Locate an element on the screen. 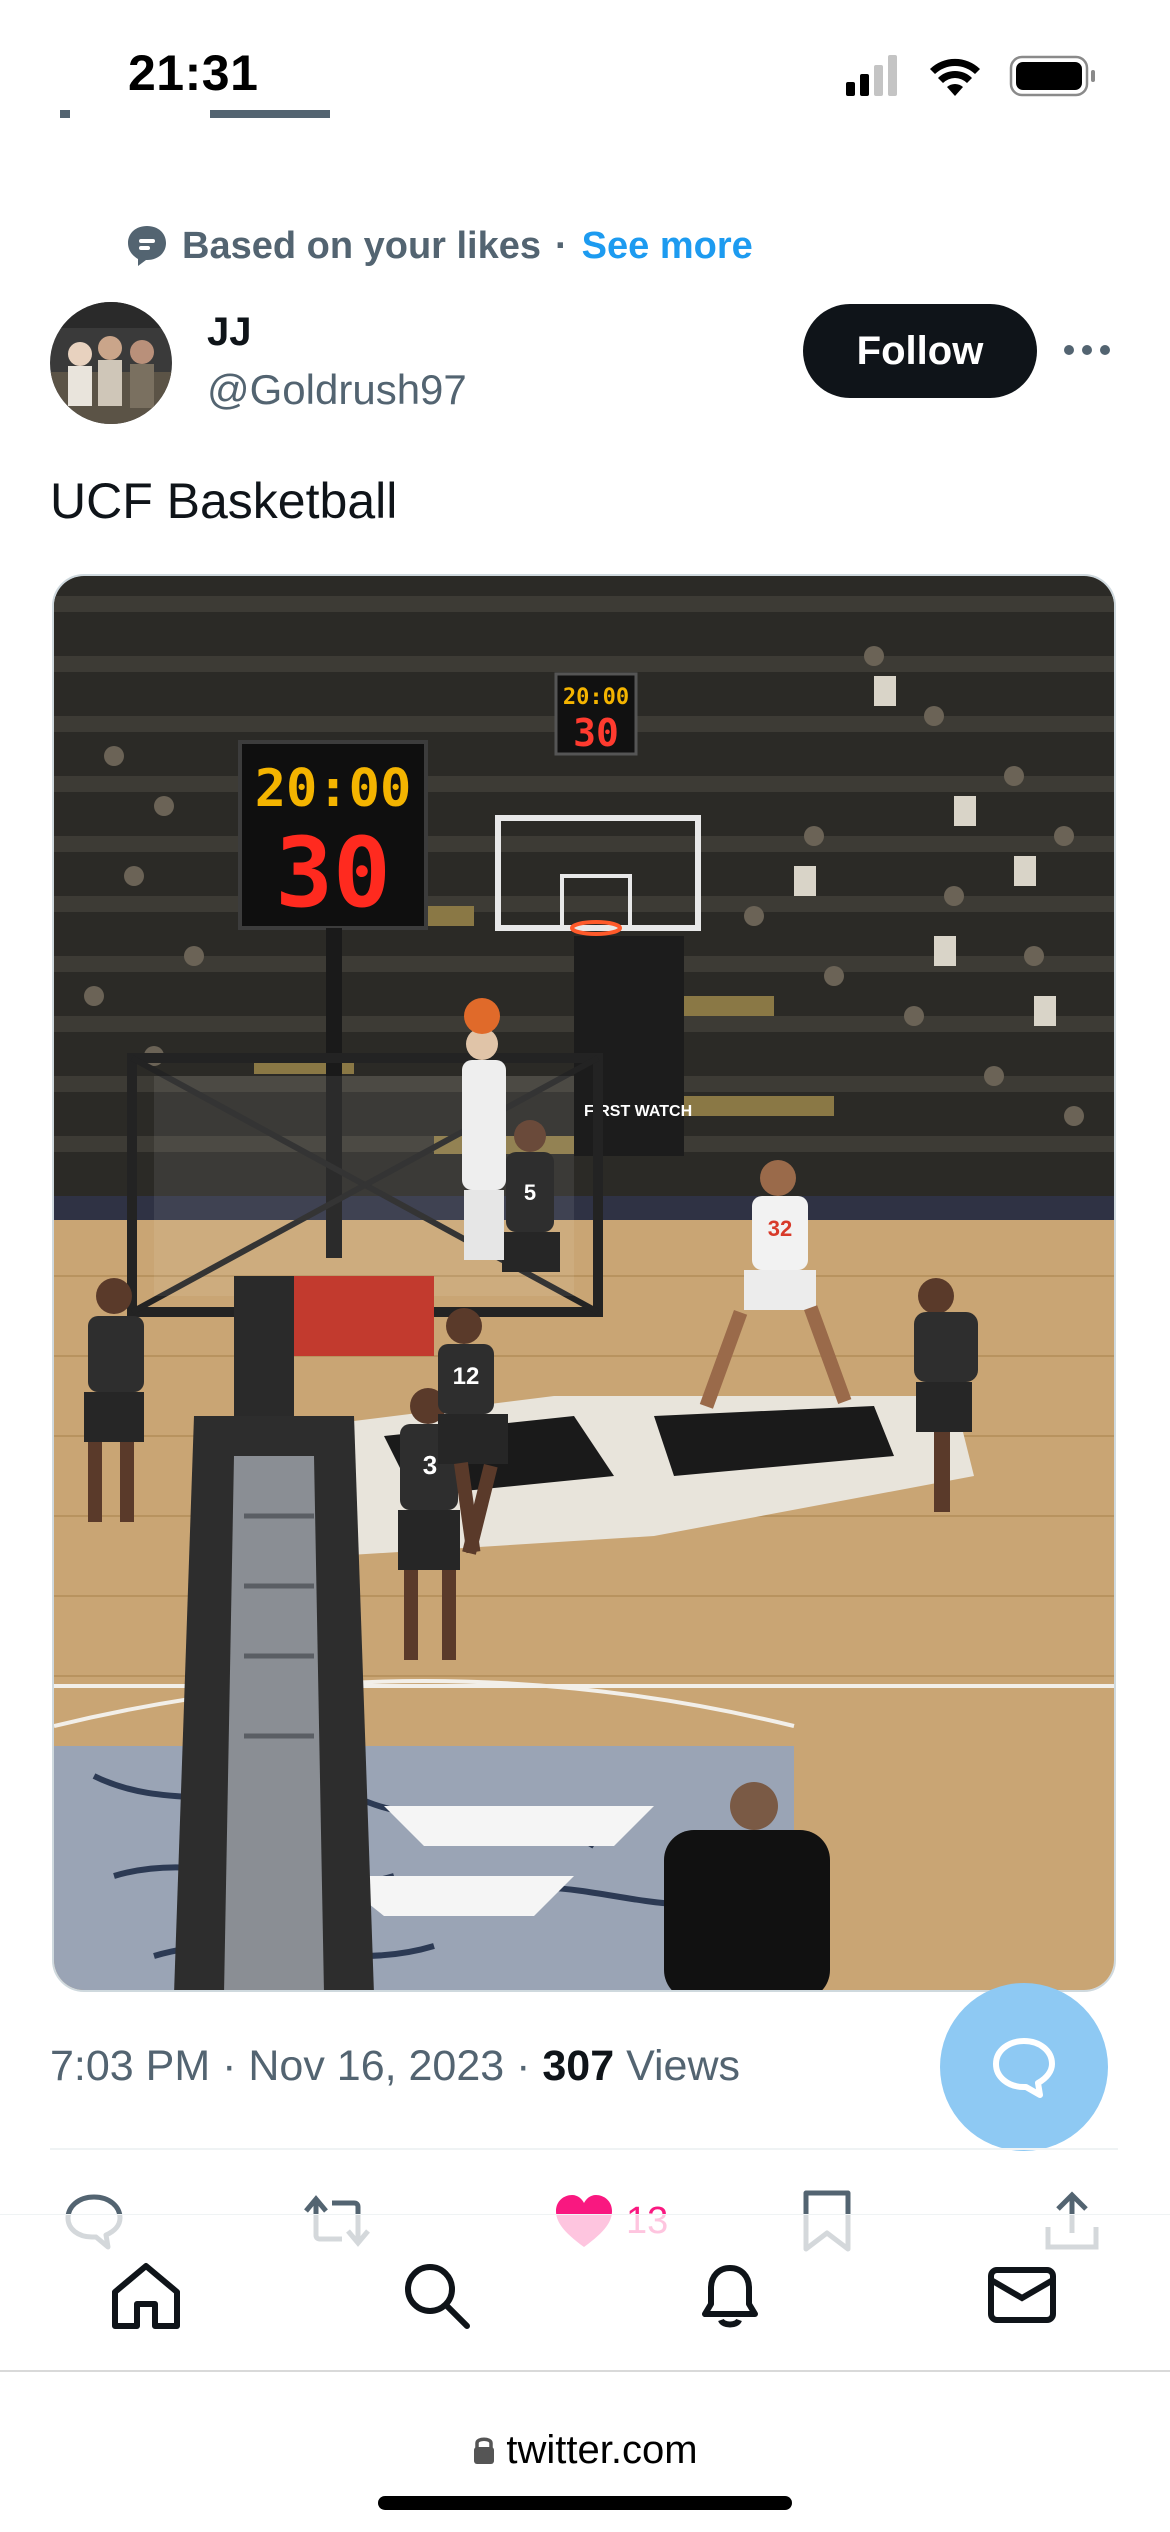 The height and width of the screenshot is (2532, 1170). home-icon is located at coordinates (146, 2296).